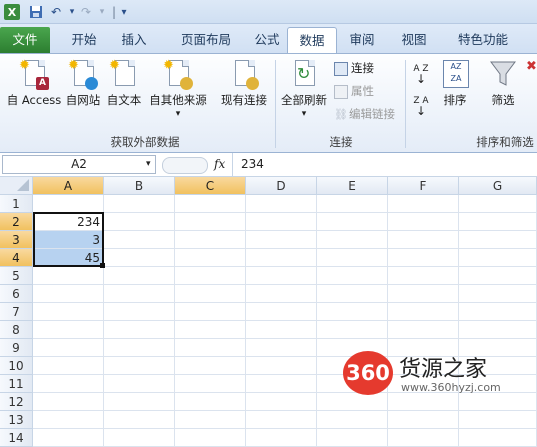 The height and width of the screenshot is (447, 537). What do you see at coordinates (139, 240) in the screenshot?
I see `cell-b3` at bounding box center [139, 240].